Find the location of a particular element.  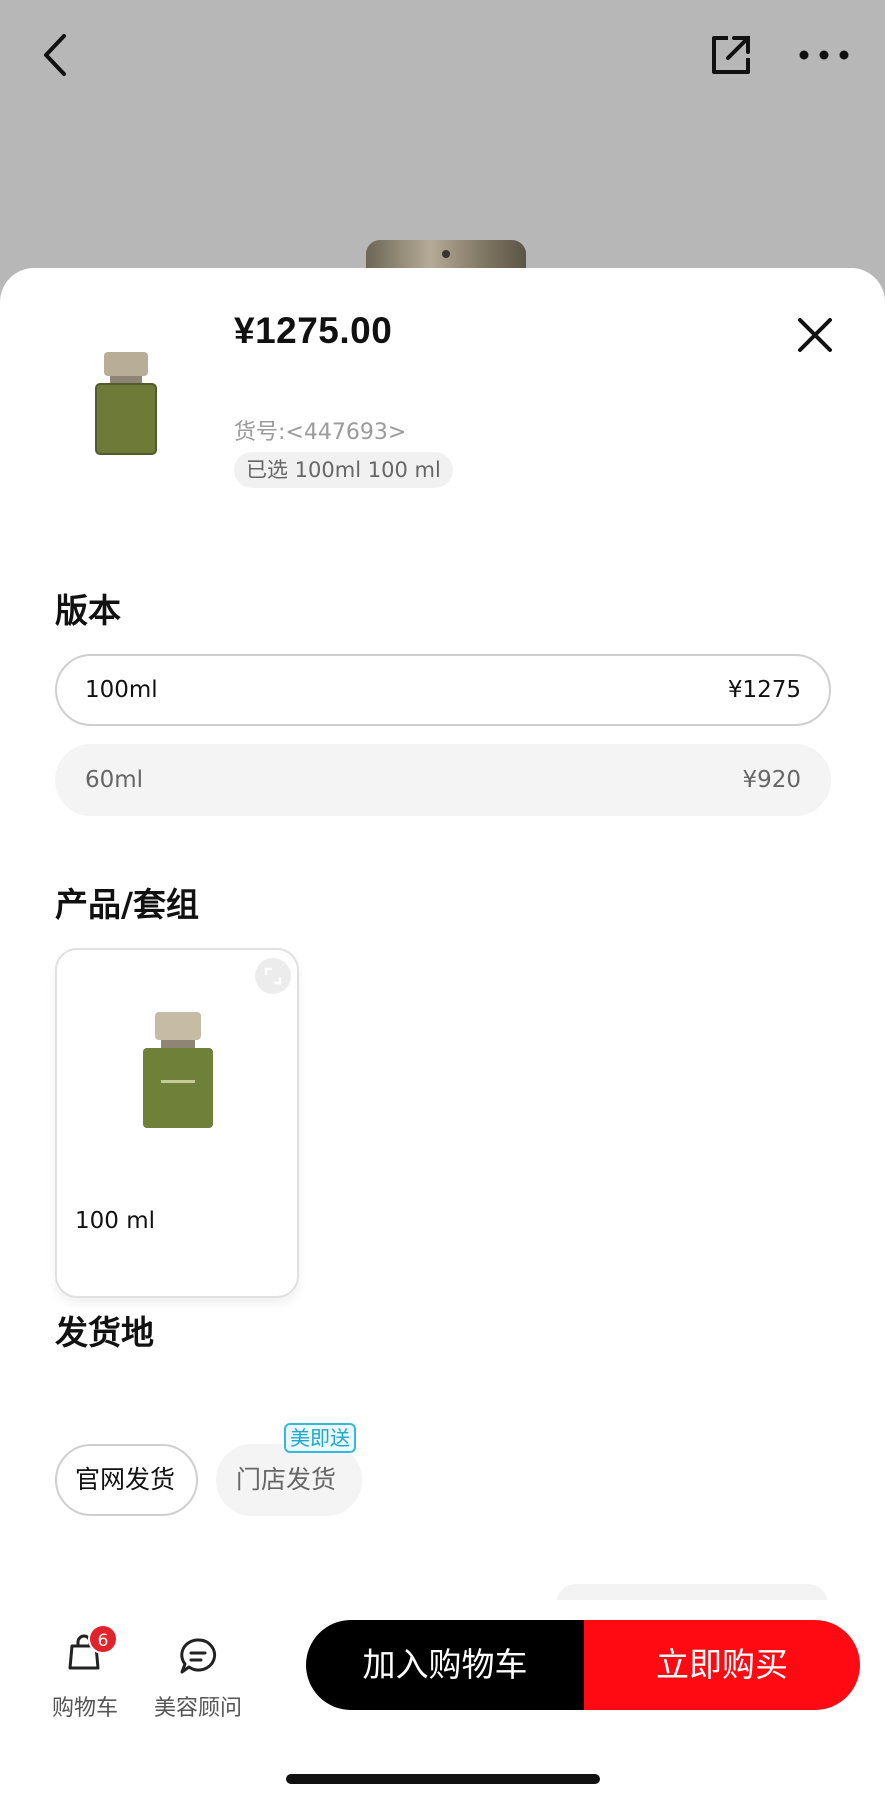

shipping-title: 发货地 is located at coordinates (104, 1332).